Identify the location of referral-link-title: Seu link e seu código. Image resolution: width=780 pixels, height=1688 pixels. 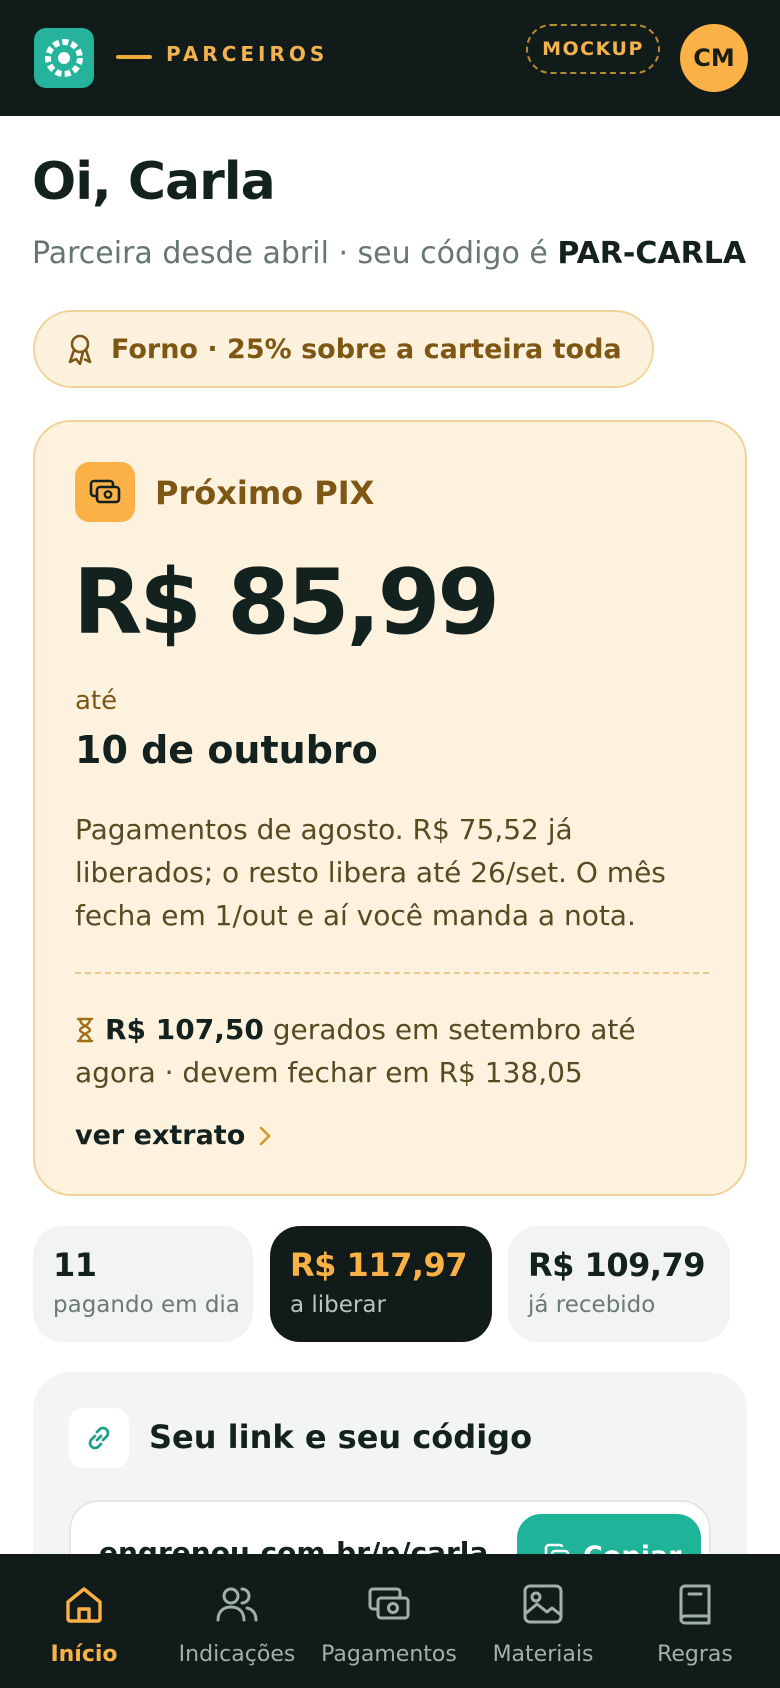
(341, 1437).